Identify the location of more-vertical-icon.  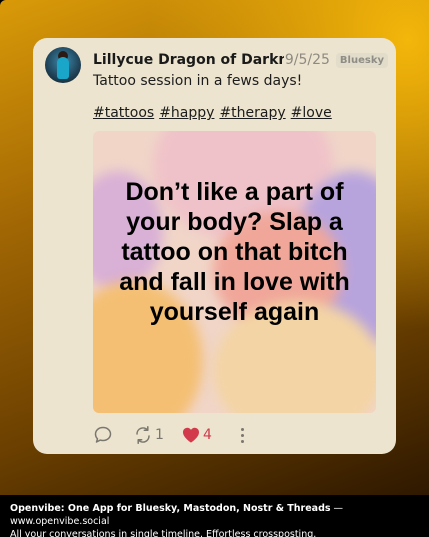
(242, 435).